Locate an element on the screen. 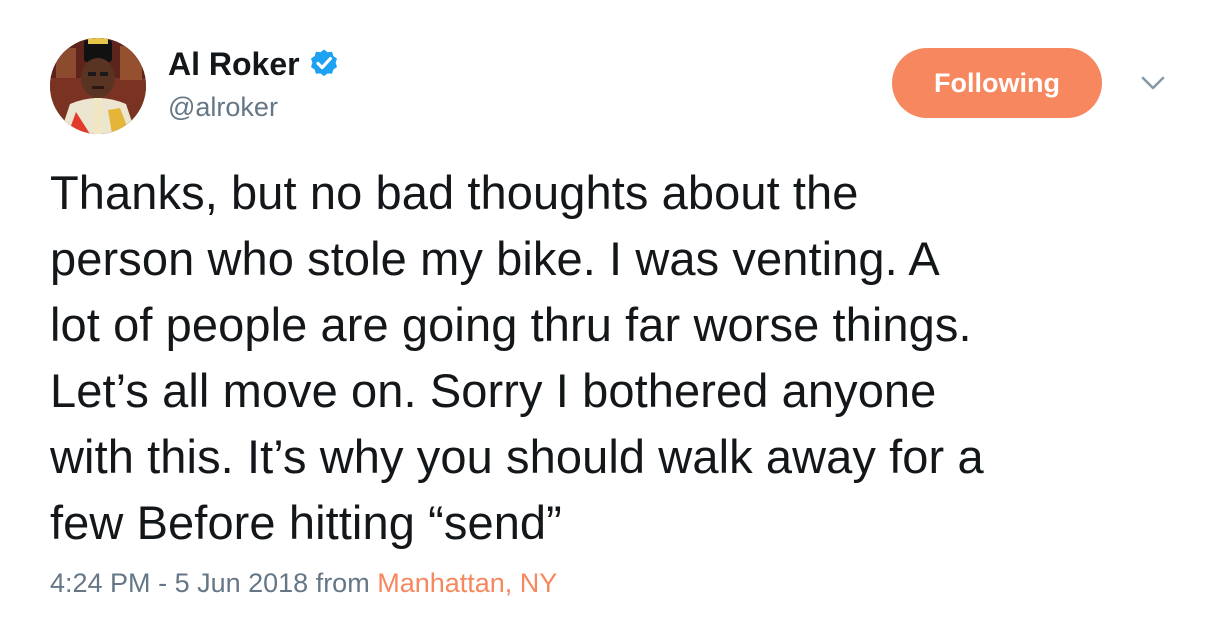  avatar is located at coordinates (98, 86).